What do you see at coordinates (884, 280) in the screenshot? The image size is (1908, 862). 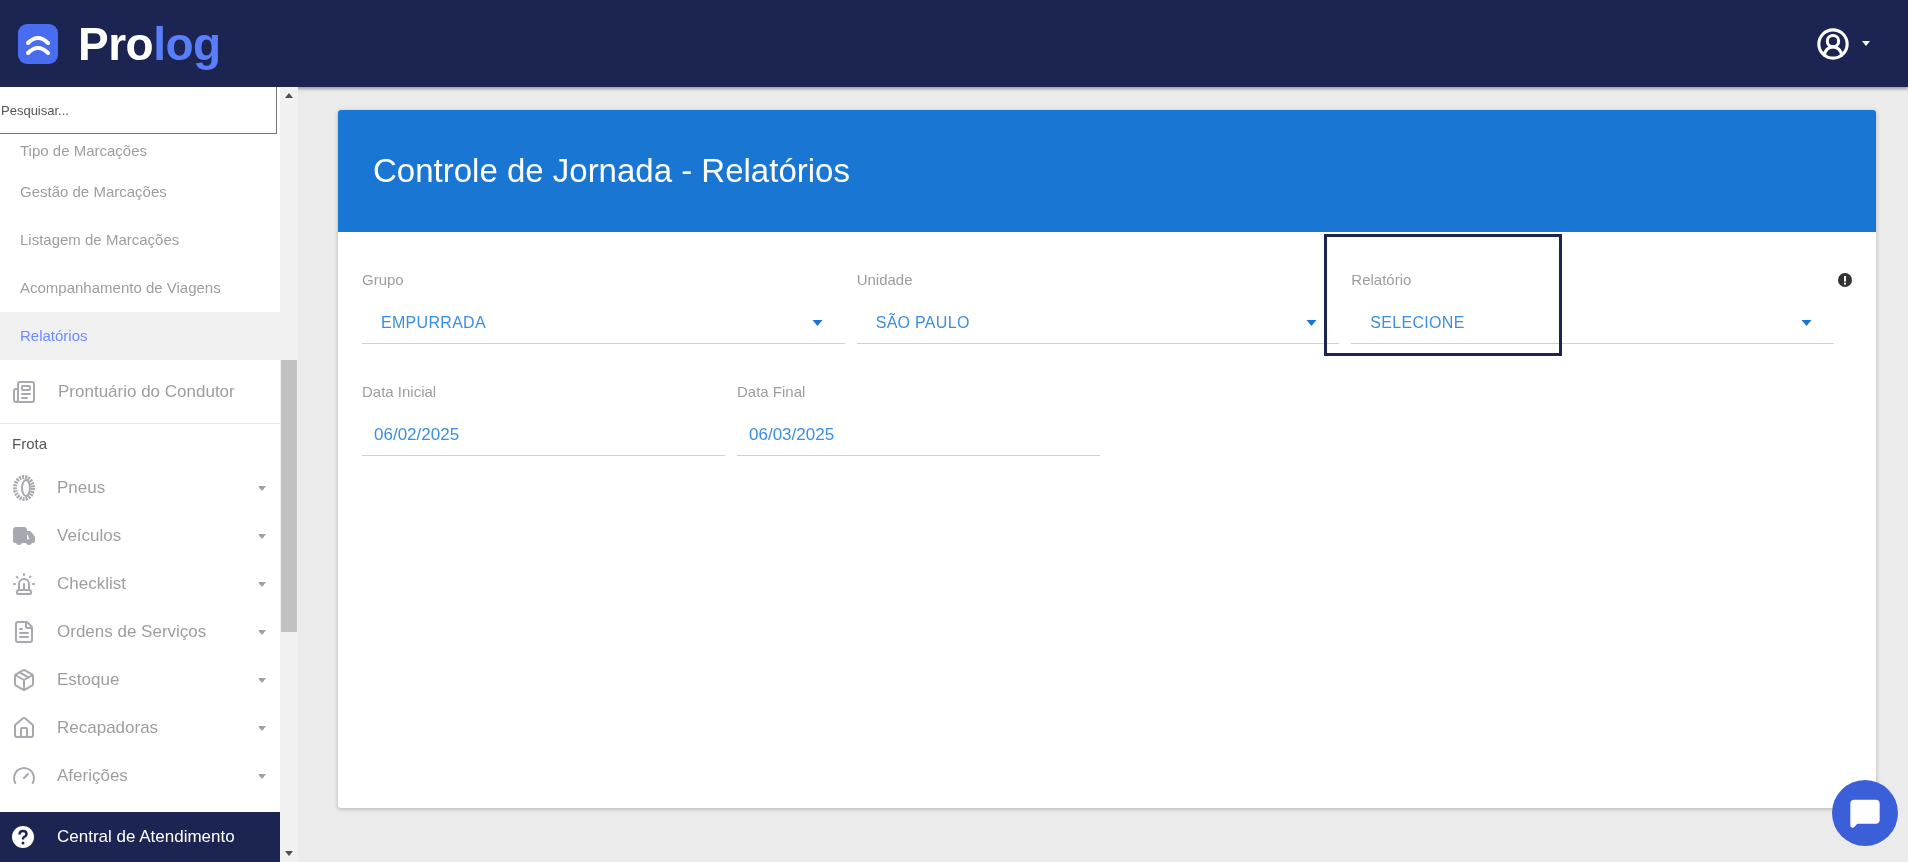 I see `field-label: Unidade` at bounding box center [884, 280].